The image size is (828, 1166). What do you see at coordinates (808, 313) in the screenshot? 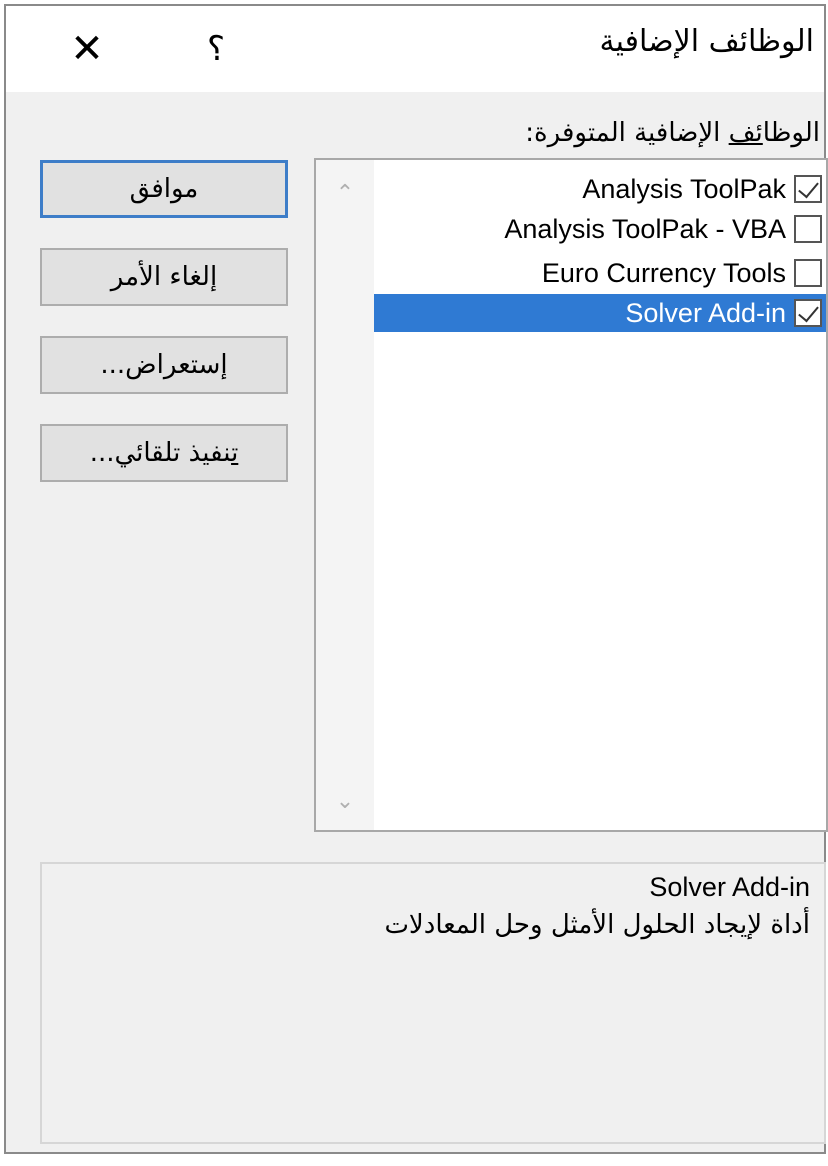
I see `checkbox-solver-addin` at bounding box center [808, 313].